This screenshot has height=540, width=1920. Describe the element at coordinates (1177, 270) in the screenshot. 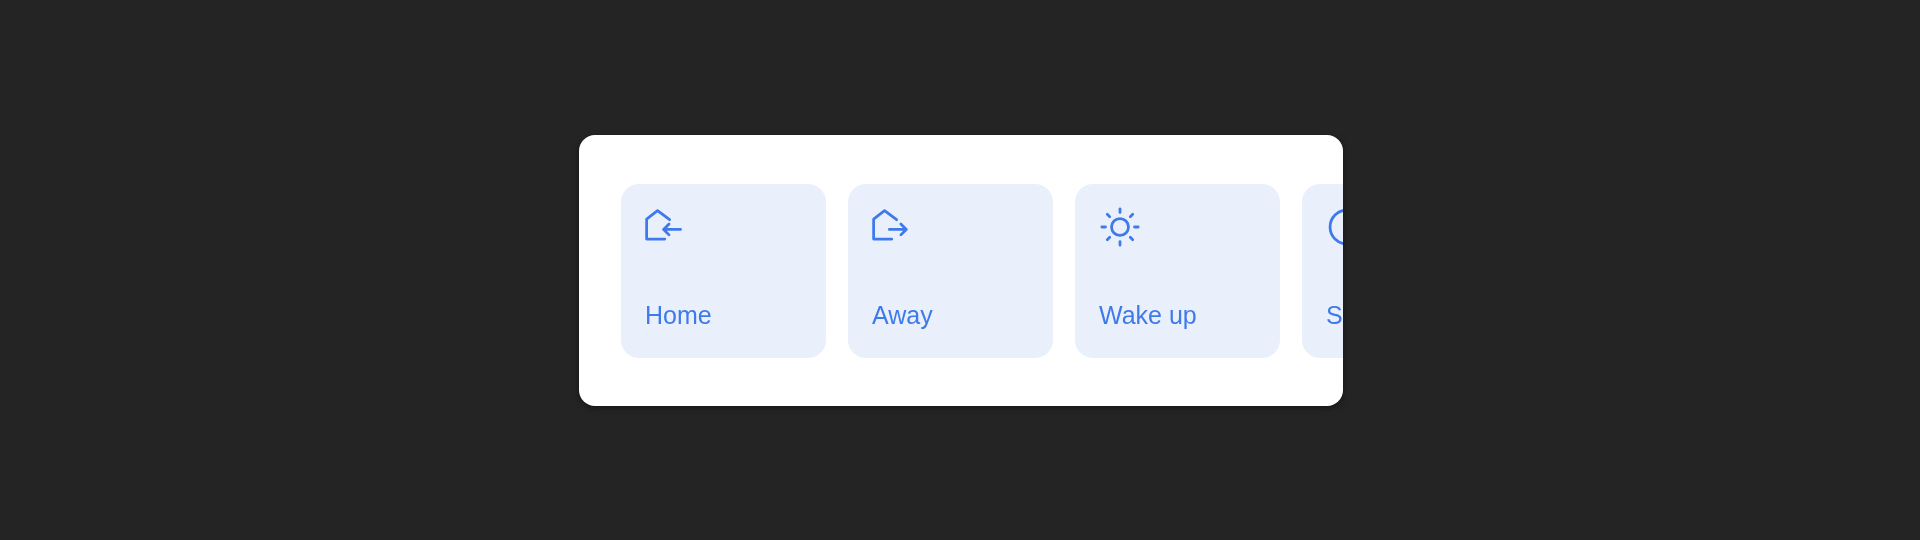

I see `scene-tile: Wake up` at that location.